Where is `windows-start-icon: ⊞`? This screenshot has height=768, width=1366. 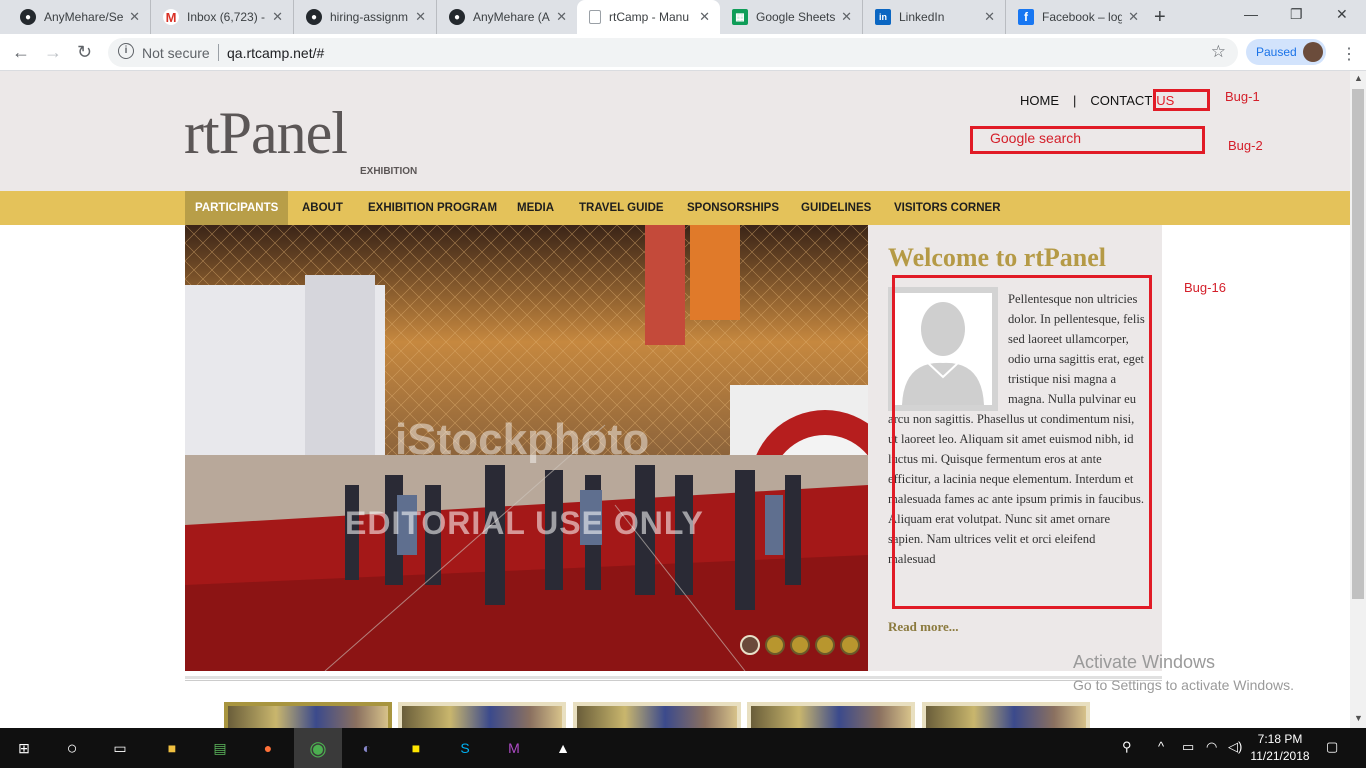
windows-start-icon: ⊞ is located at coordinates (24, 748).